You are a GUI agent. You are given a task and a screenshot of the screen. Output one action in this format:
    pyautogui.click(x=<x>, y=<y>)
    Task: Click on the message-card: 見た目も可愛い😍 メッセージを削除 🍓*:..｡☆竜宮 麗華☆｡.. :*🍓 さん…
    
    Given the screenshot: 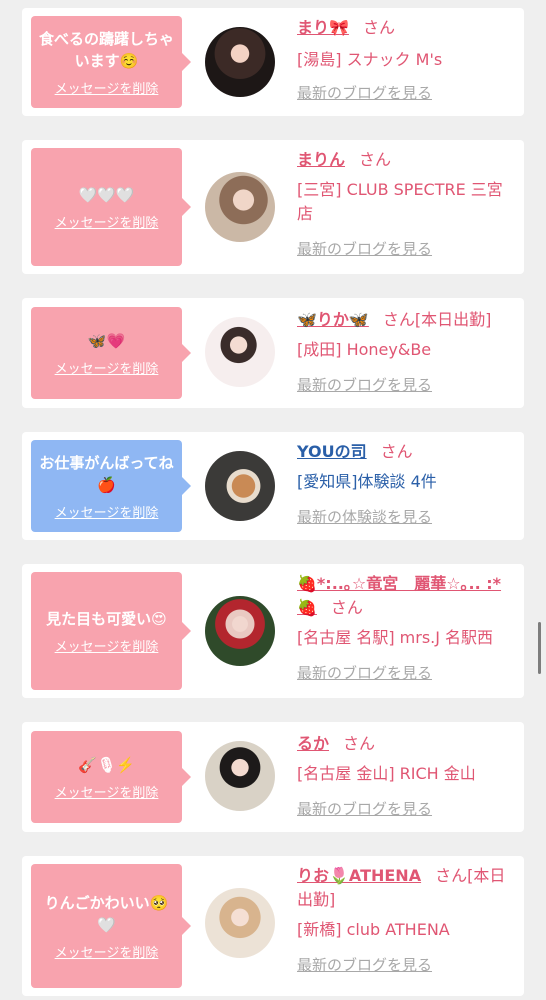 What is the action you would take?
    pyautogui.click(x=273, y=631)
    